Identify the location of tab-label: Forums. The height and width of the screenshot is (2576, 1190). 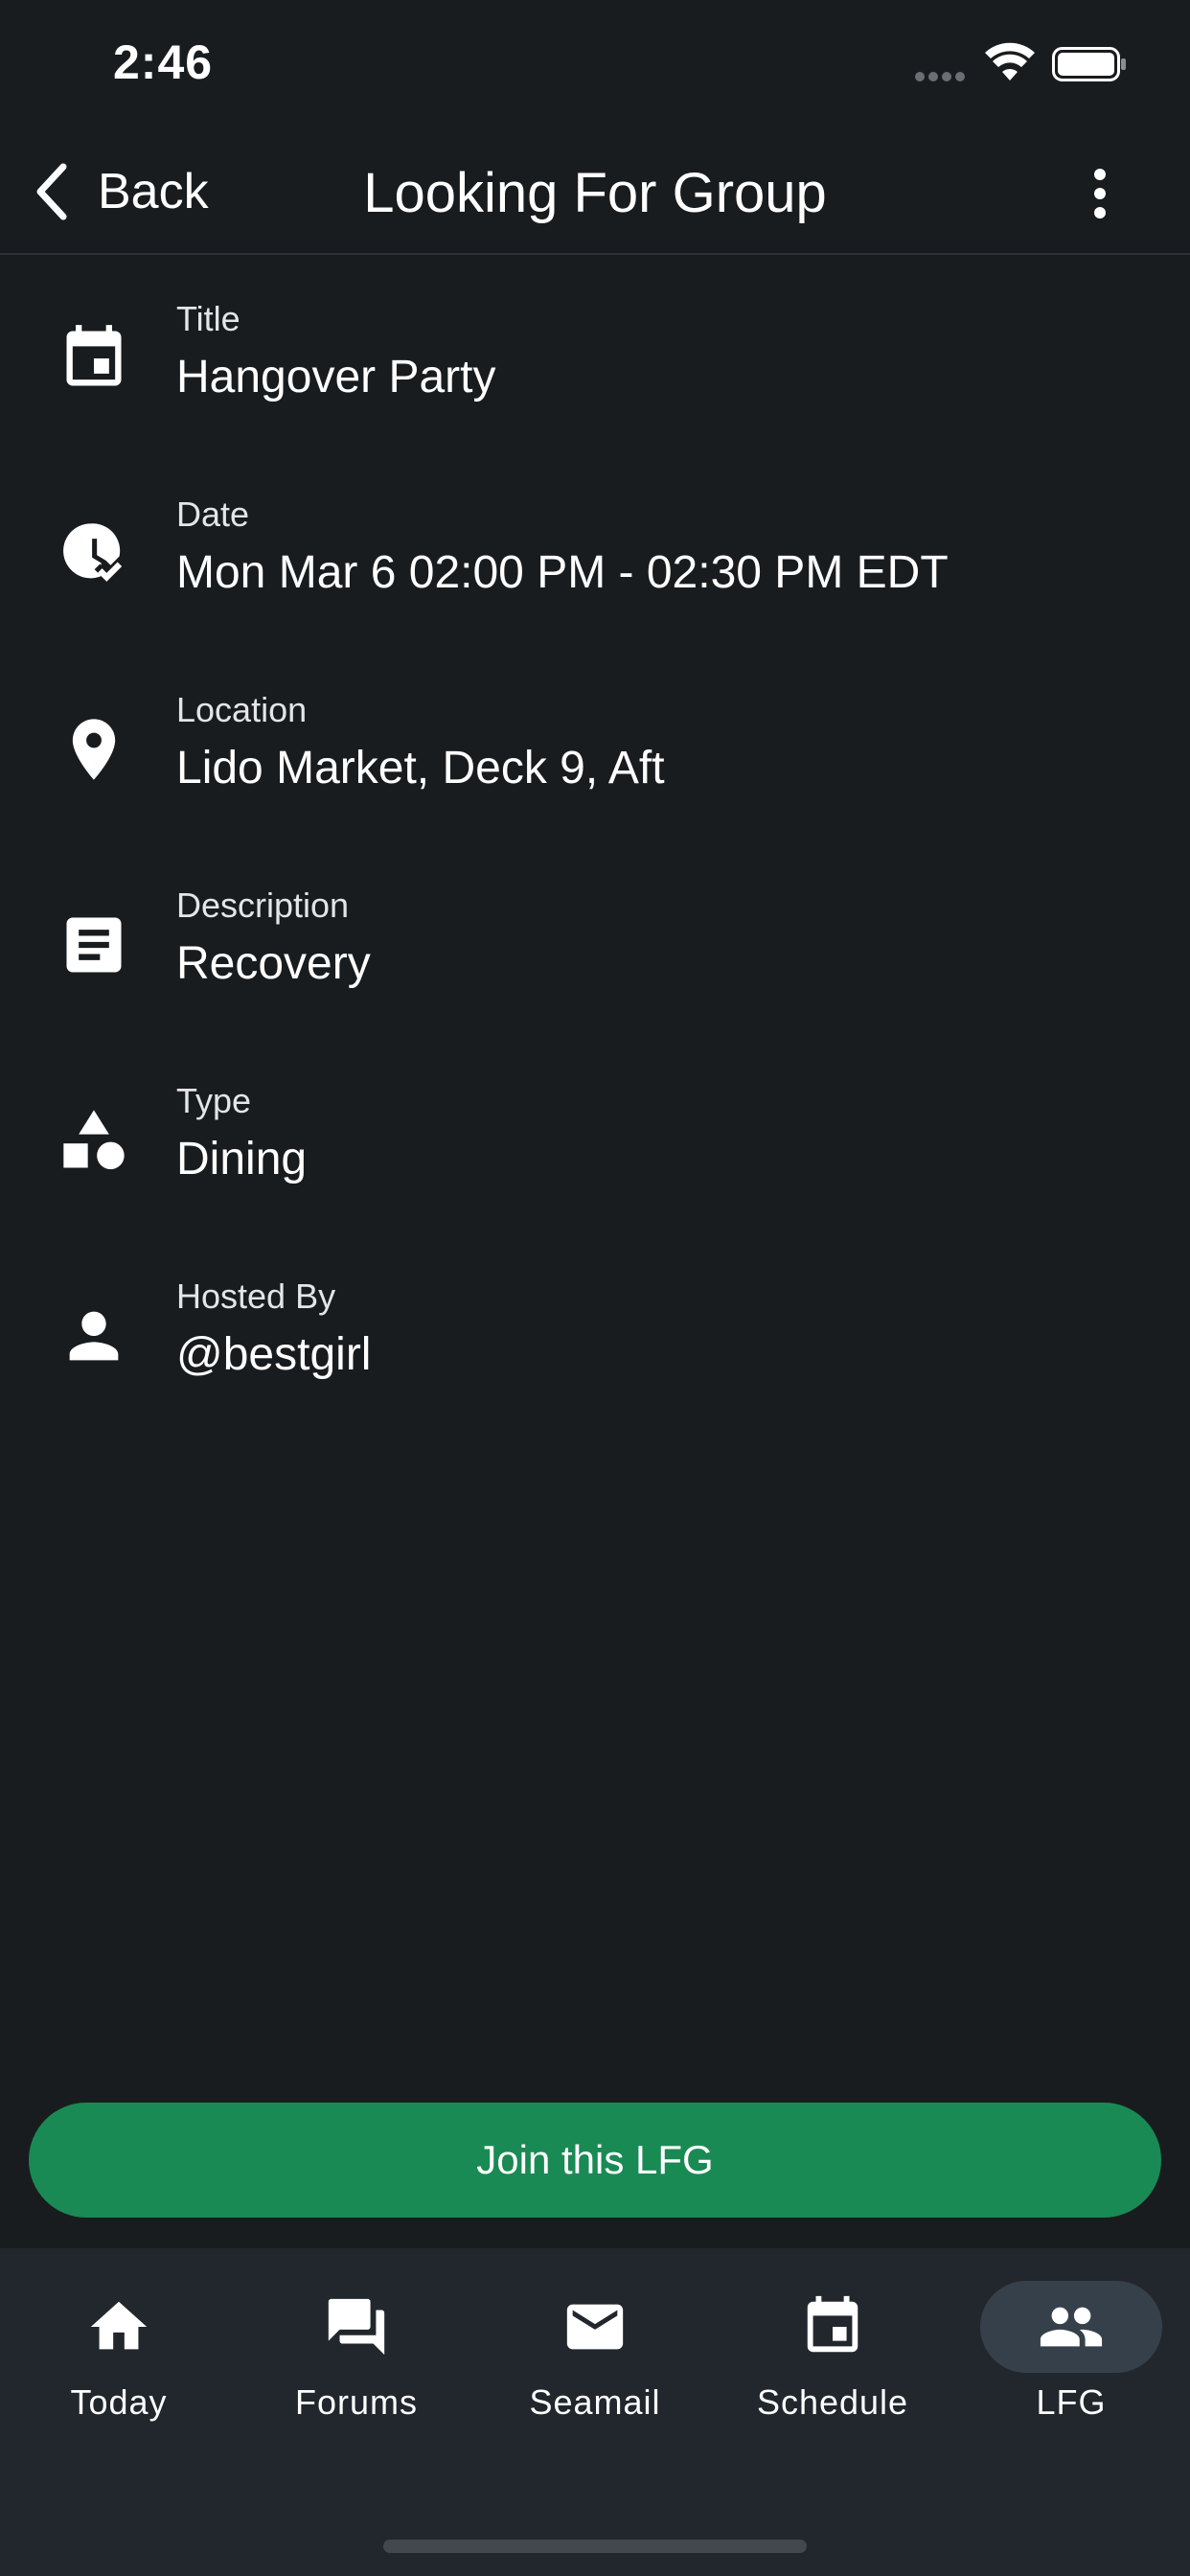
(356, 2402).